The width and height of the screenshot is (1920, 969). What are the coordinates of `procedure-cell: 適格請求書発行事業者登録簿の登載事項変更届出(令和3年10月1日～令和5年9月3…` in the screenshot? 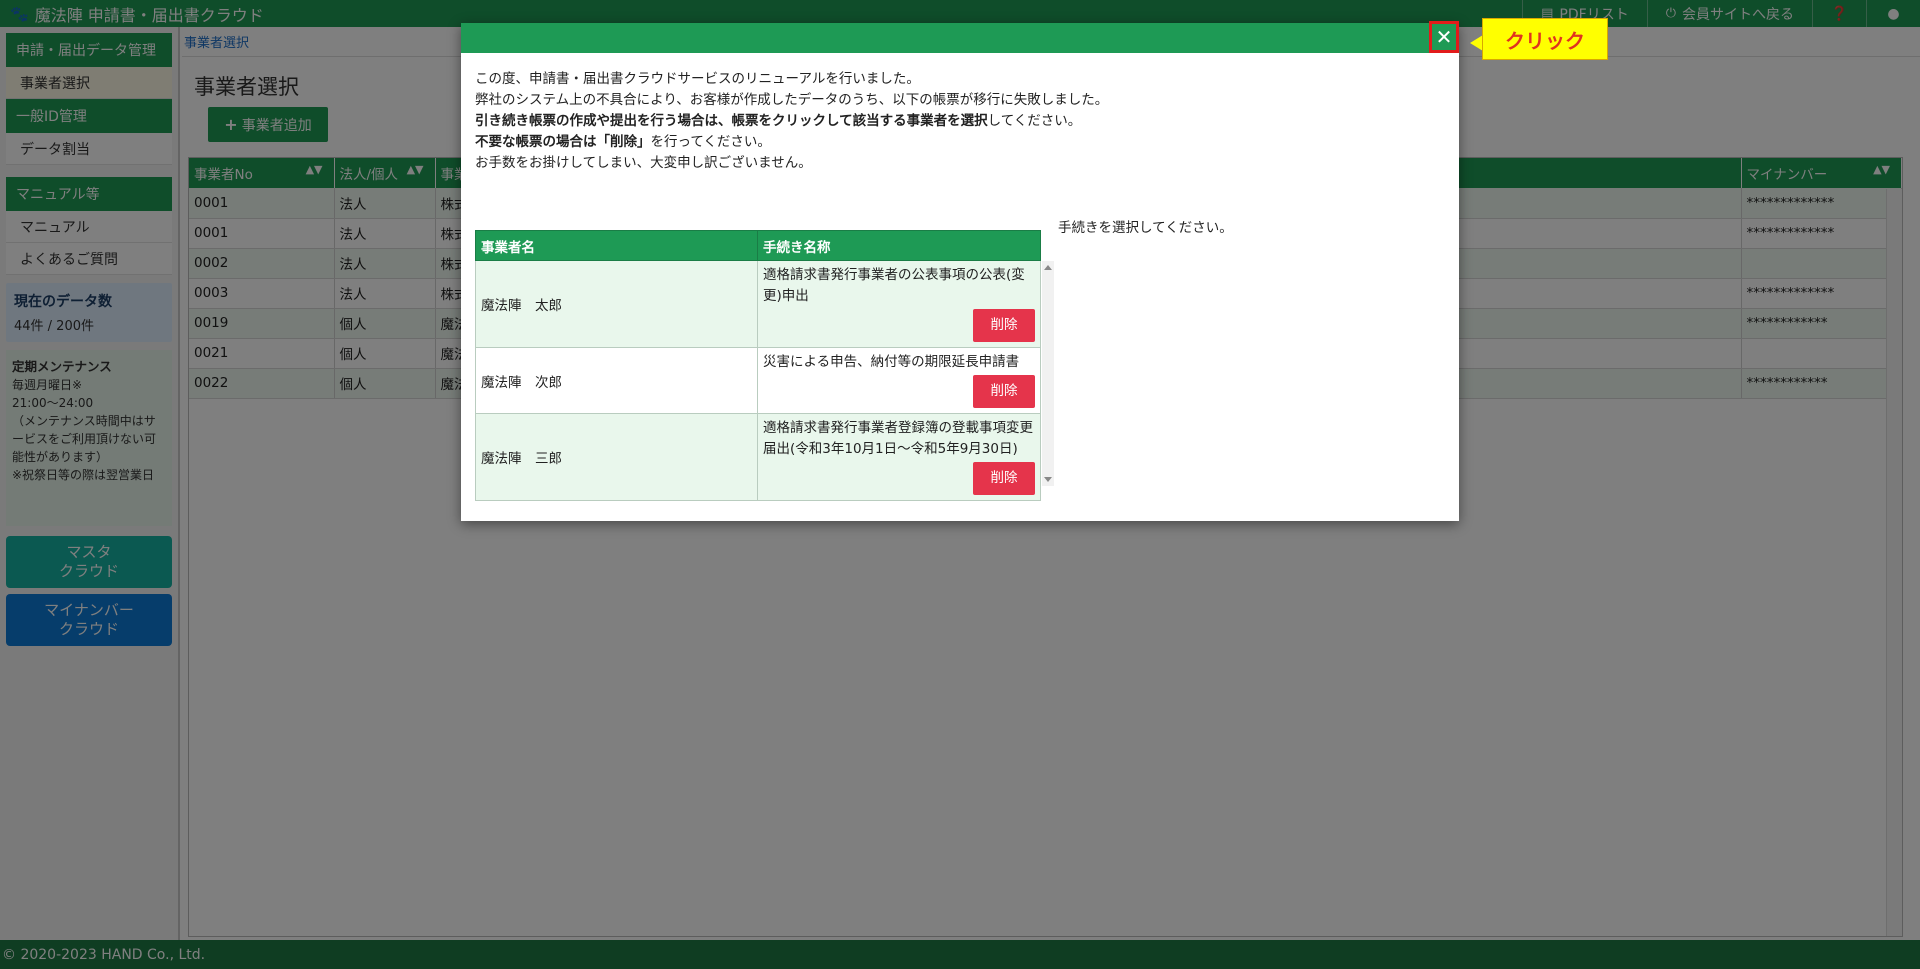 It's located at (899, 457).